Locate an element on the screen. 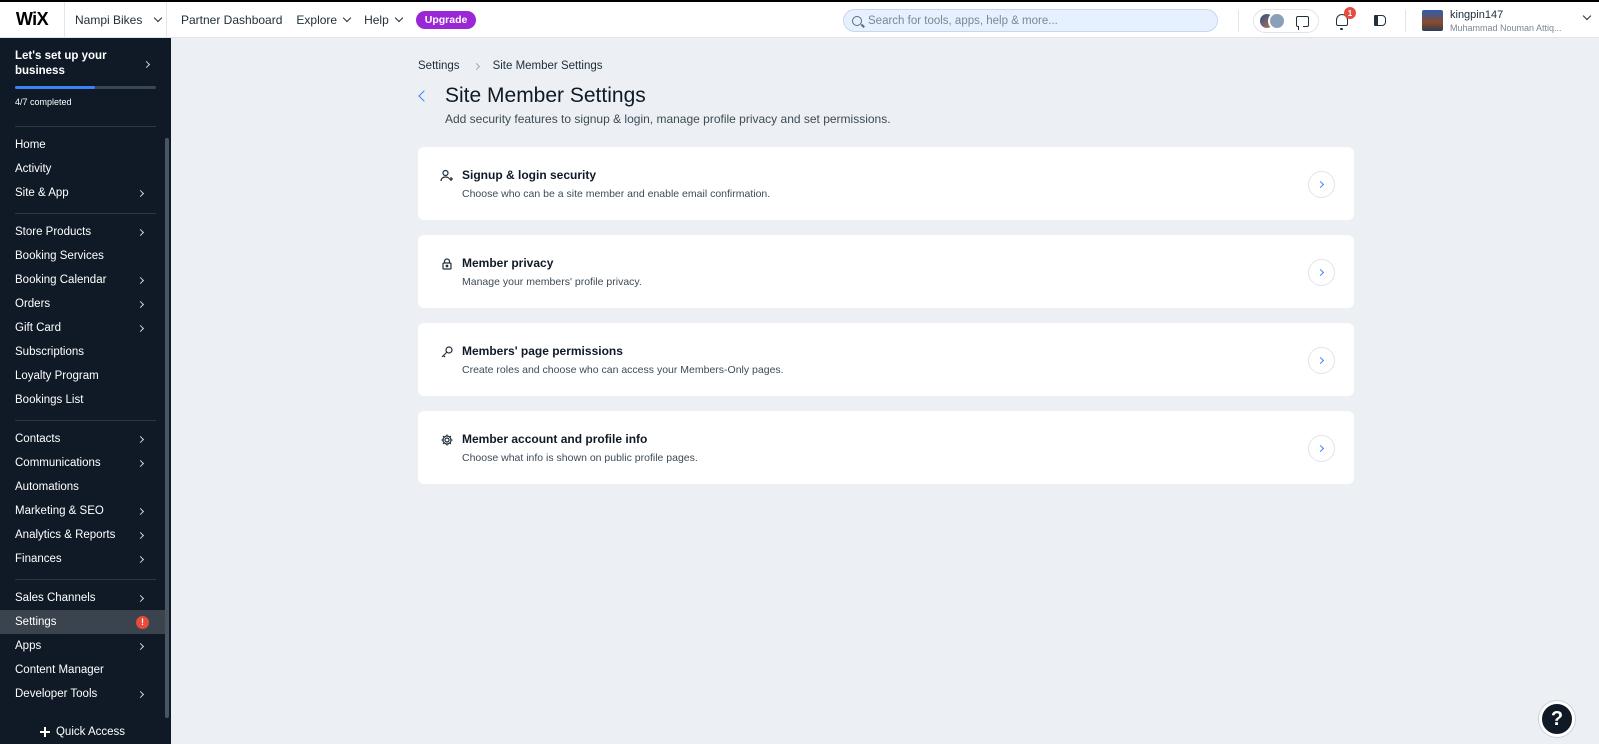 Image resolution: width=1599 pixels, height=744 pixels. sidebar-item-label: Subscriptions is located at coordinates (50, 352).